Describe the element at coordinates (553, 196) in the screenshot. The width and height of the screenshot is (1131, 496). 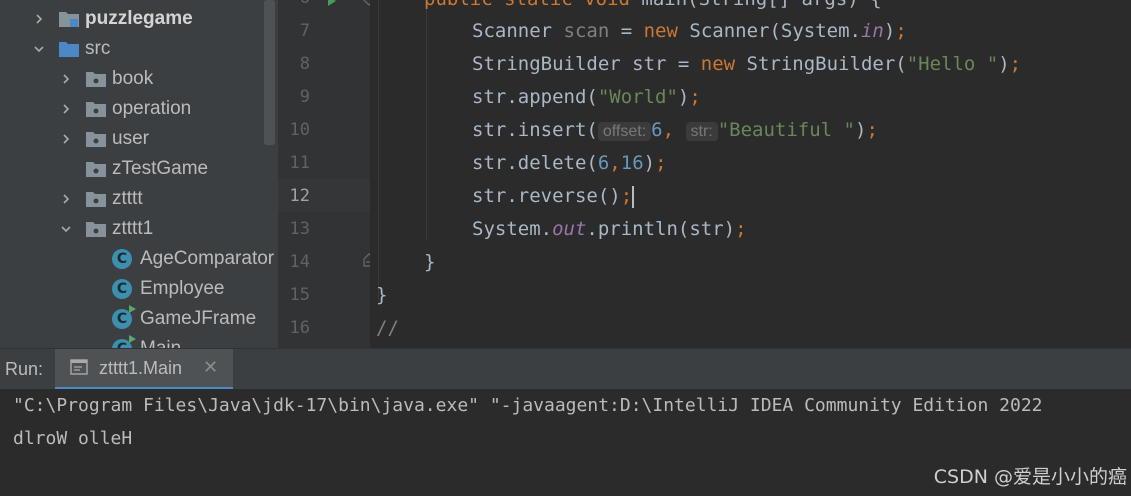
I see `code-line-12: str.reverse();` at that location.